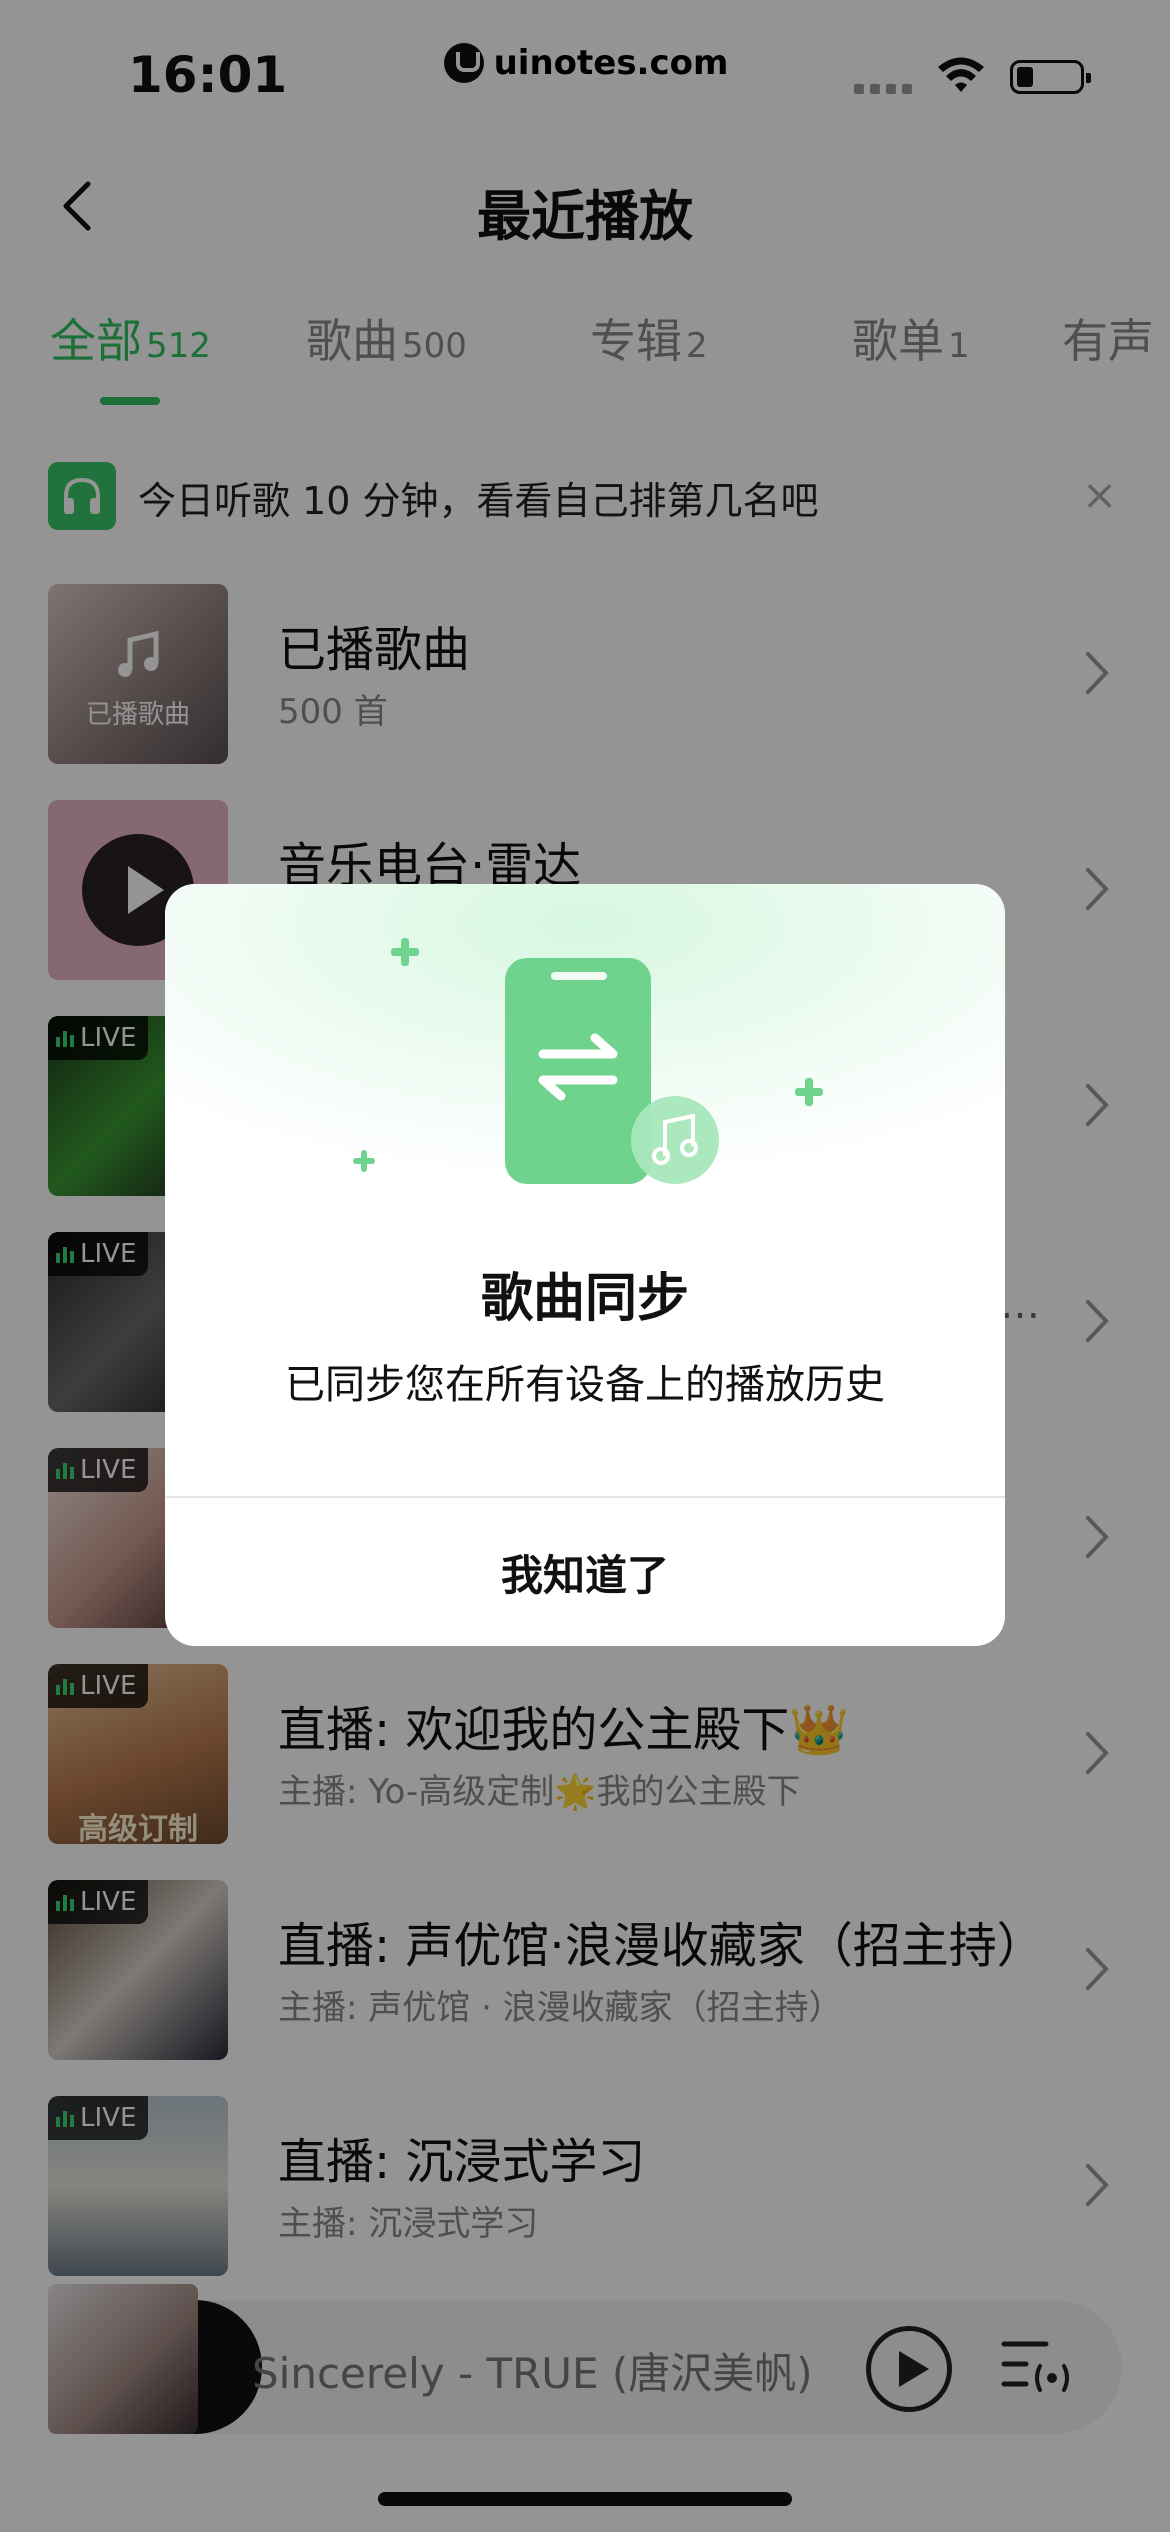 This screenshot has width=1170, height=2532. What do you see at coordinates (588, 1061) in the screenshot?
I see `phone-sync-illustration` at bounding box center [588, 1061].